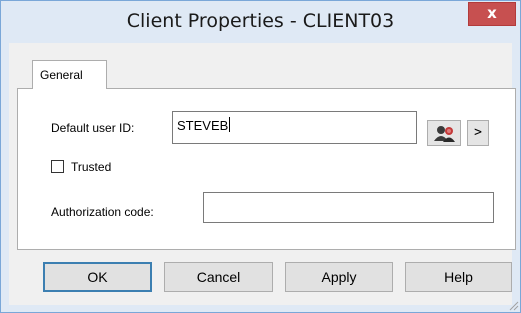 This screenshot has height=313, width=521. Describe the element at coordinates (69, 74) in the screenshot. I see `tab-general: General` at that location.